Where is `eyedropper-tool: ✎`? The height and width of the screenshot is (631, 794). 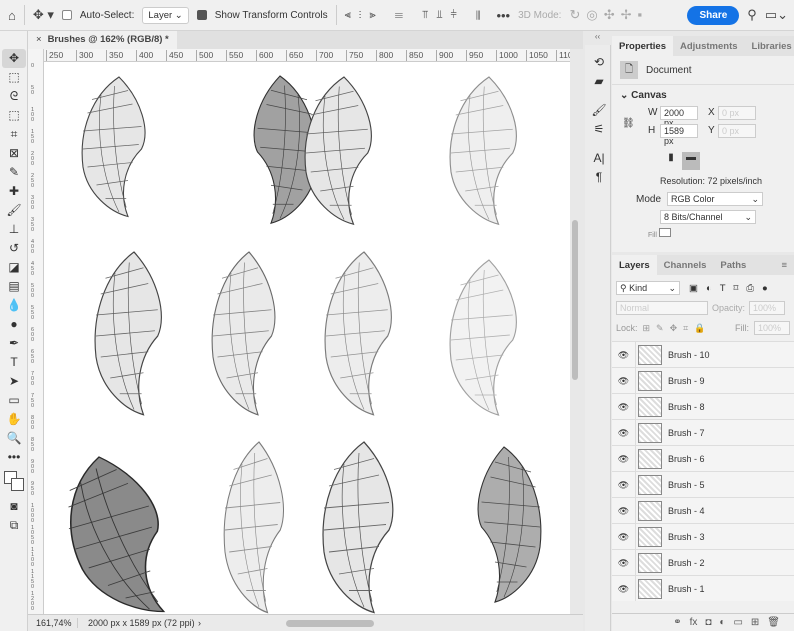
eyedropper-tool: ✎ is located at coordinates (14, 172).